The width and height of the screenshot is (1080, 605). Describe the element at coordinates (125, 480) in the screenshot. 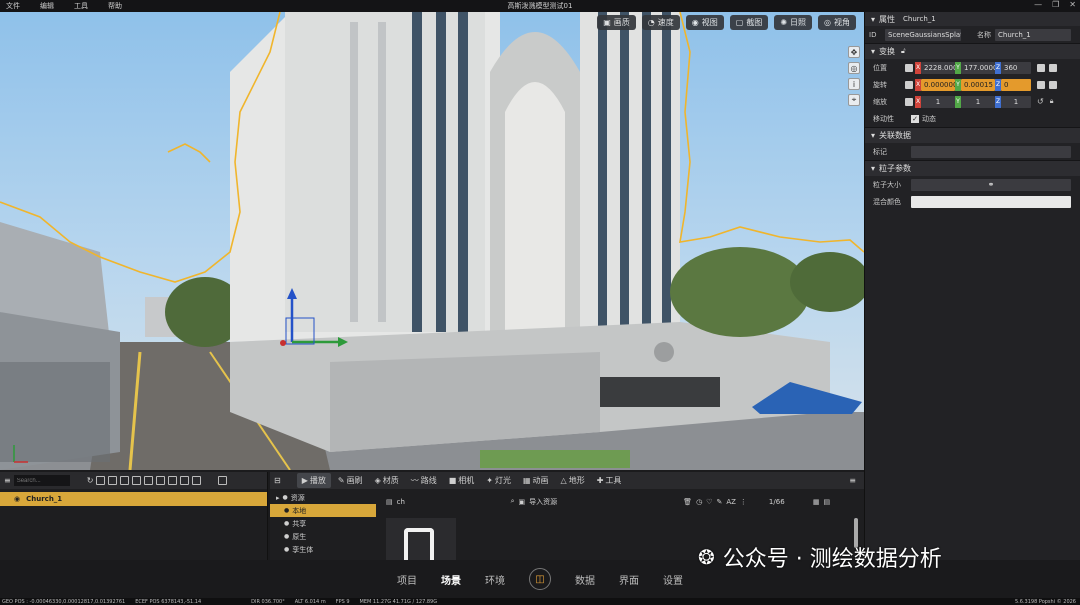

I see `camera-icon` at that location.